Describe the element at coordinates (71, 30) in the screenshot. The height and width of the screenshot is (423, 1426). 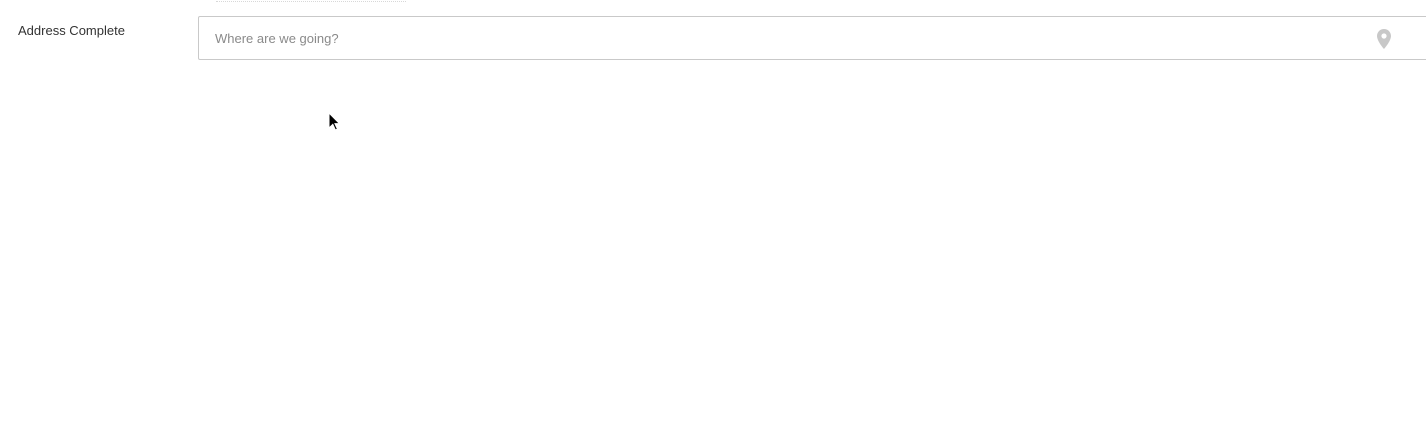
I see `address-complete-label: Address Complete` at that location.